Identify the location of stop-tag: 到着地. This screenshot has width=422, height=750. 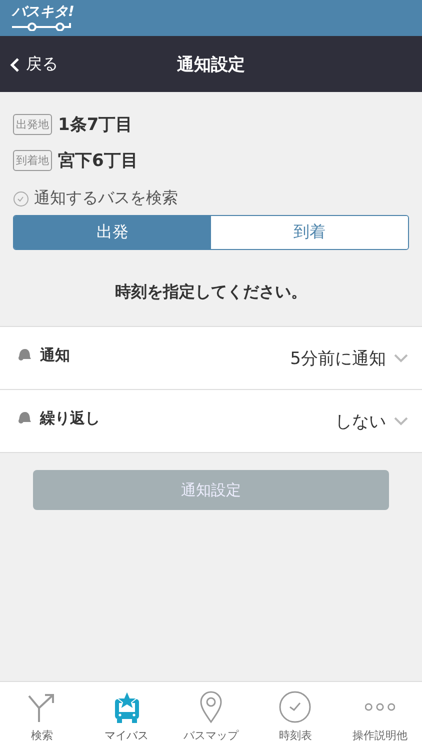
(32, 160).